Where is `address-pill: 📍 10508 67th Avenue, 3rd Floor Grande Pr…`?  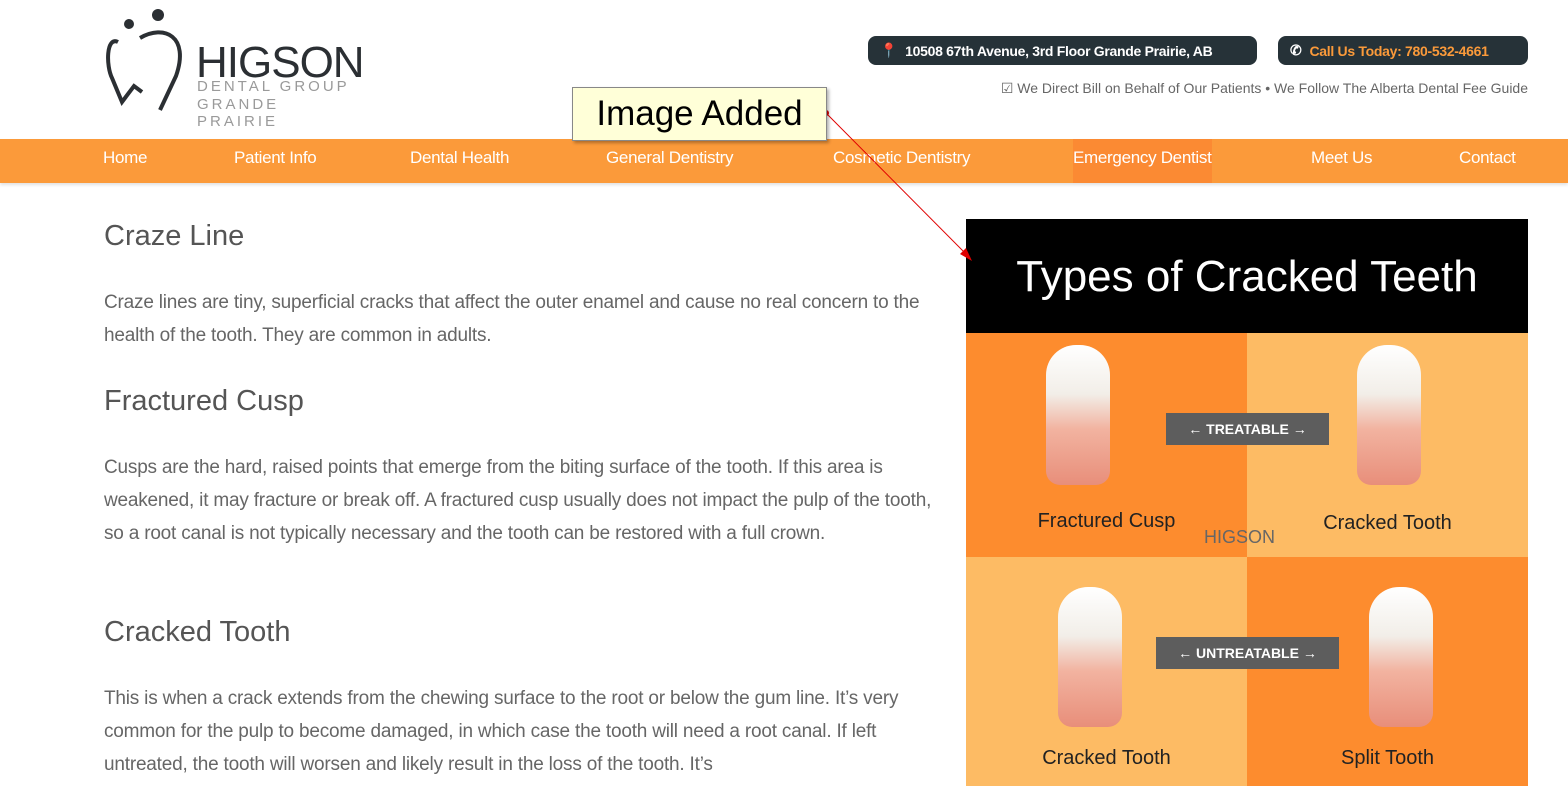 address-pill: 📍 10508 67th Avenue, 3rd Floor Grande Pr… is located at coordinates (1062, 50).